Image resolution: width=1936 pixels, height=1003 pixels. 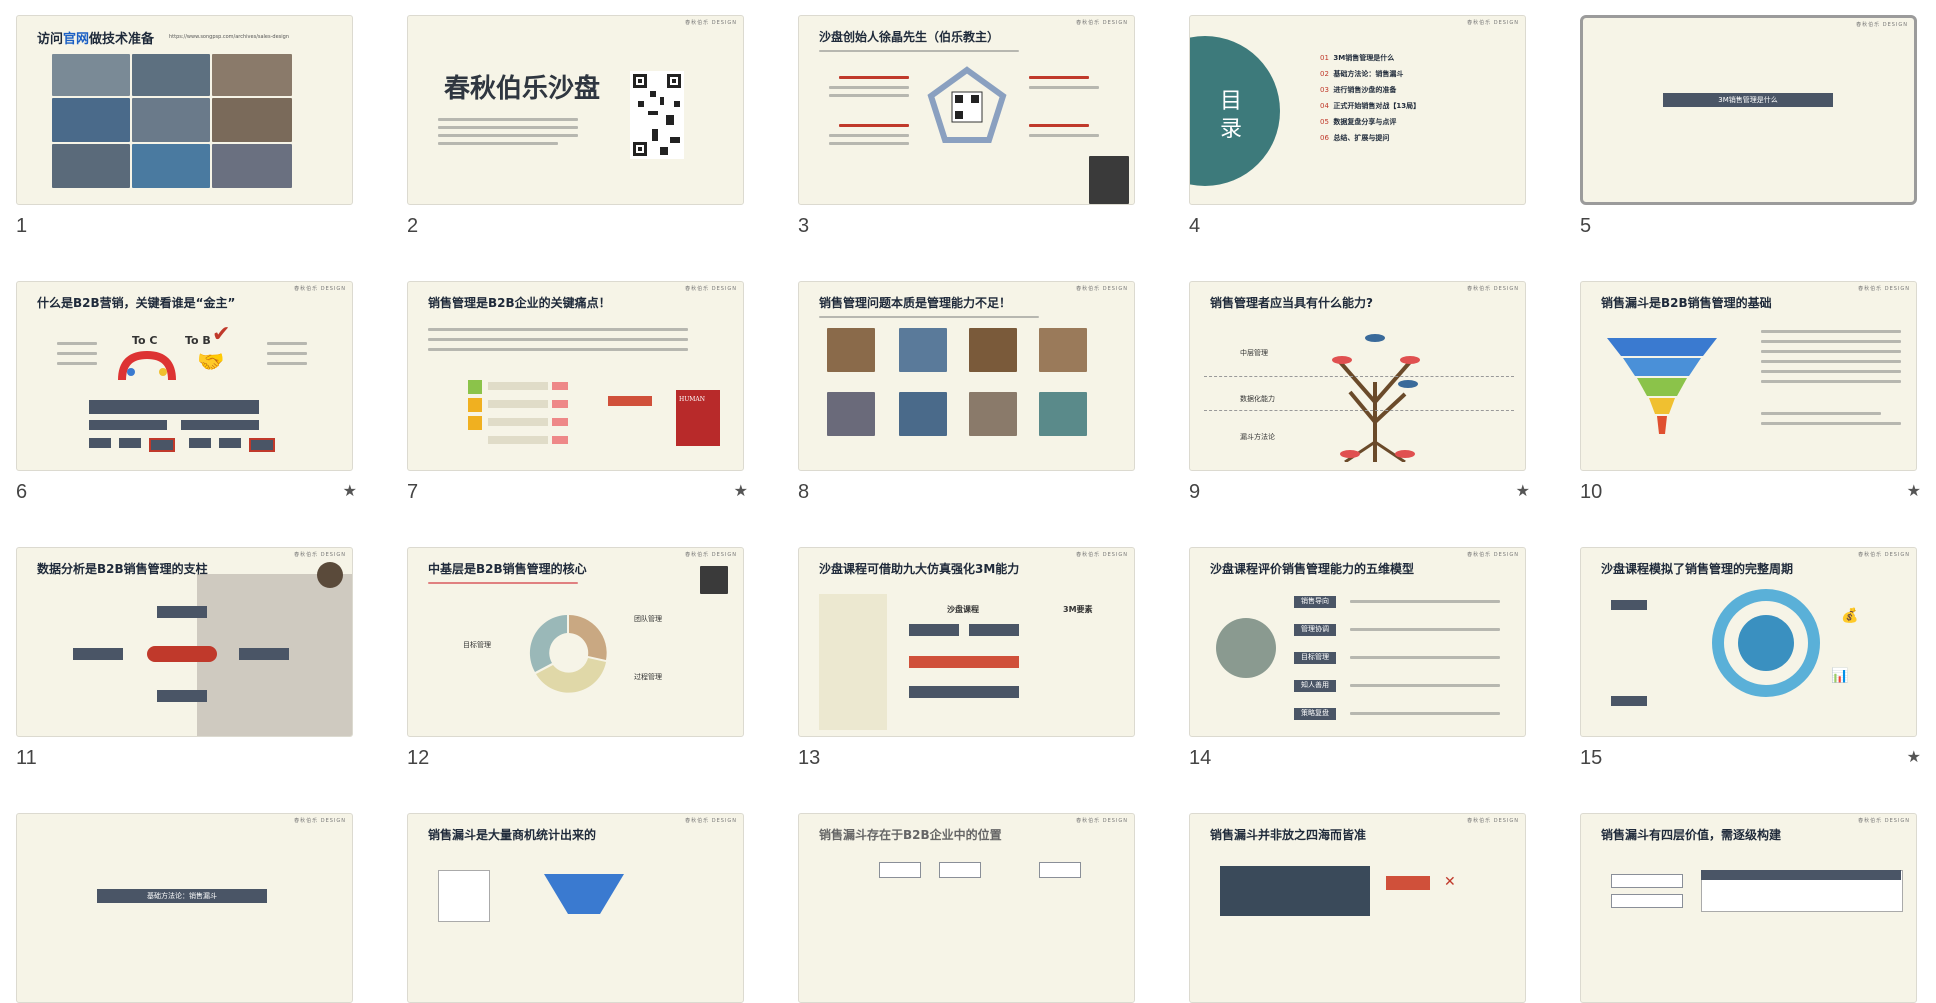 What do you see at coordinates (96, 39) in the screenshot?
I see `slide-1-title: 访问官网做技术准备` at bounding box center [96, 39].